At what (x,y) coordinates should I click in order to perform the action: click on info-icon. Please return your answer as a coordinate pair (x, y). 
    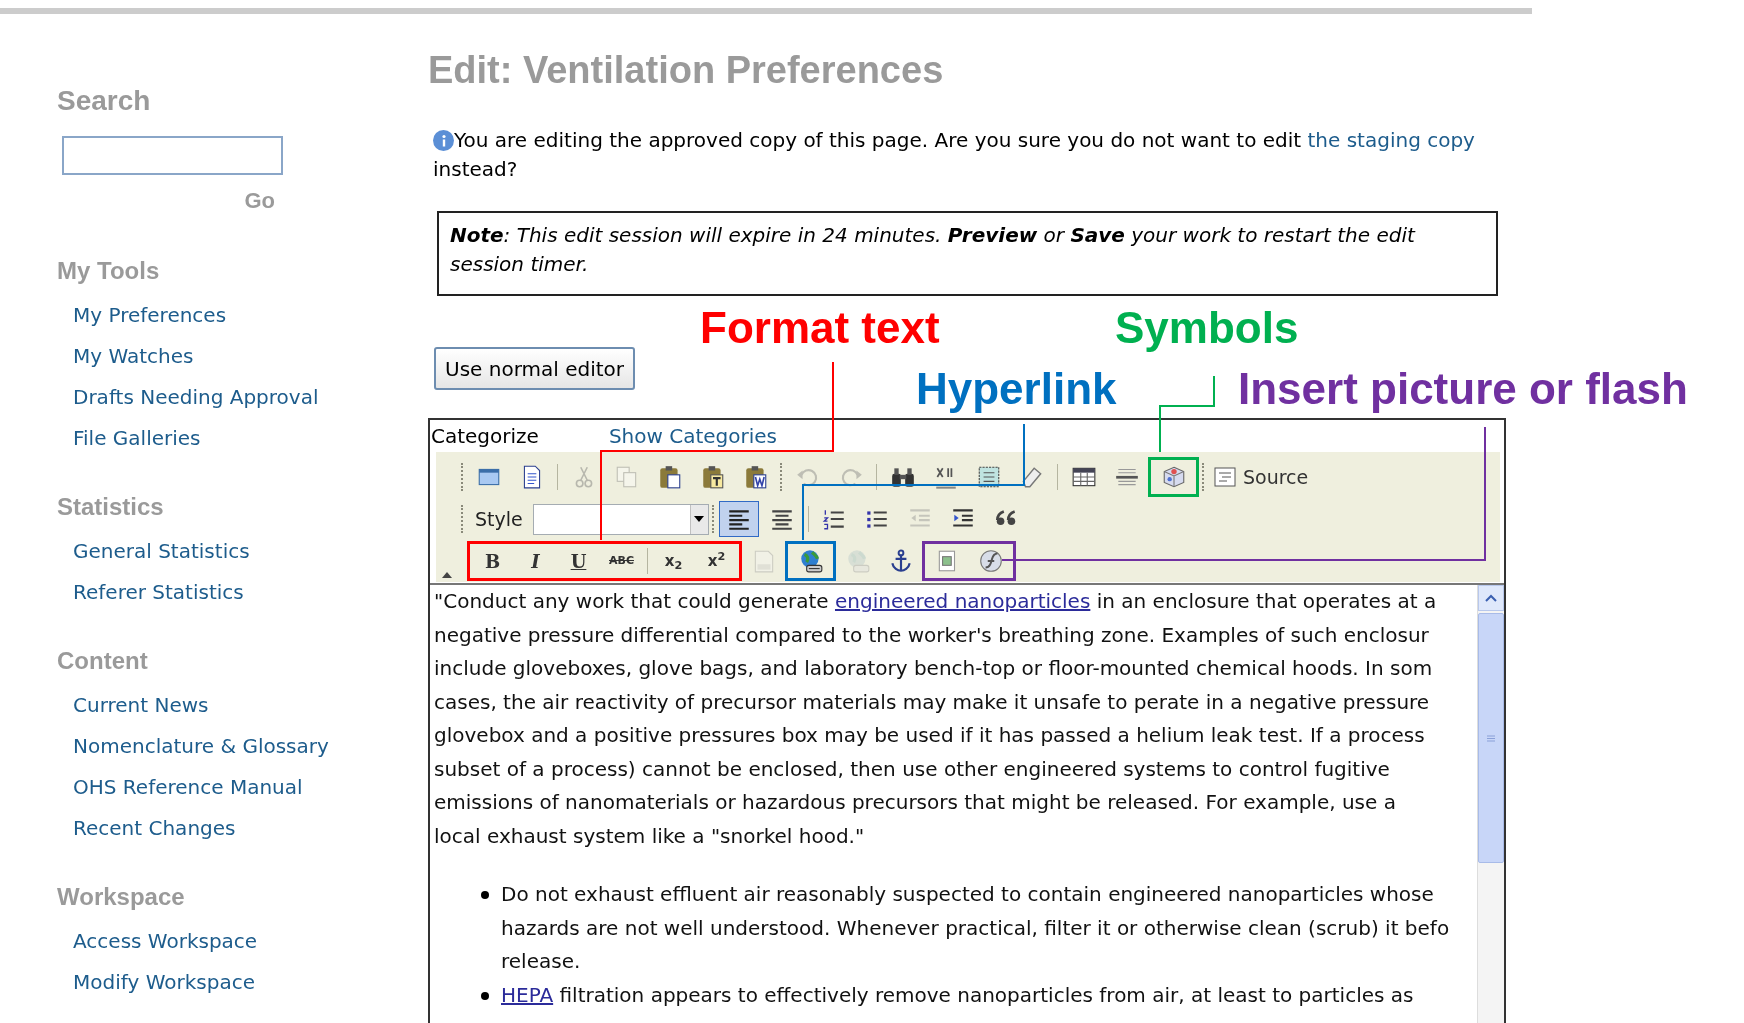
    Looking at the image, I should click on (443, 140).